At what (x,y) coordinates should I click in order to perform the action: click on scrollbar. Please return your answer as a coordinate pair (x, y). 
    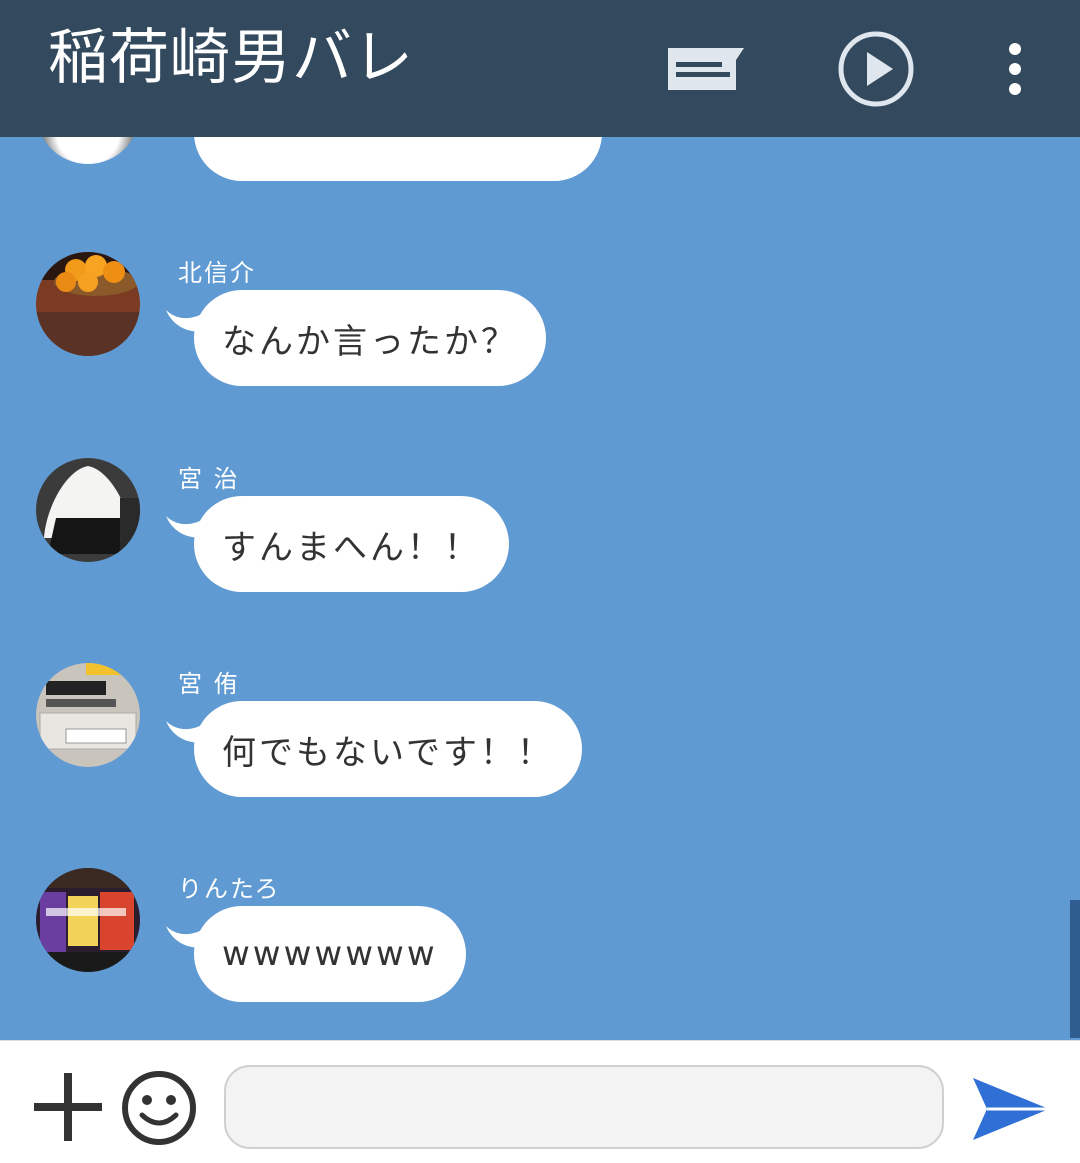
    Looking at the image, I should click on (1075, 969).